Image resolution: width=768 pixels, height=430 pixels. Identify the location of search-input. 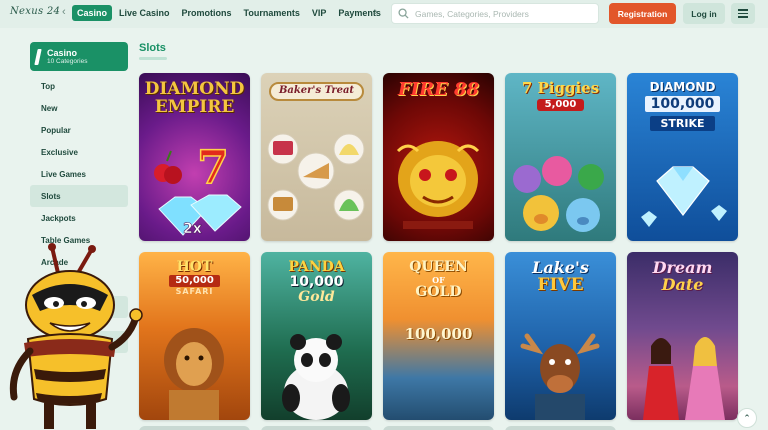
(505, 13).